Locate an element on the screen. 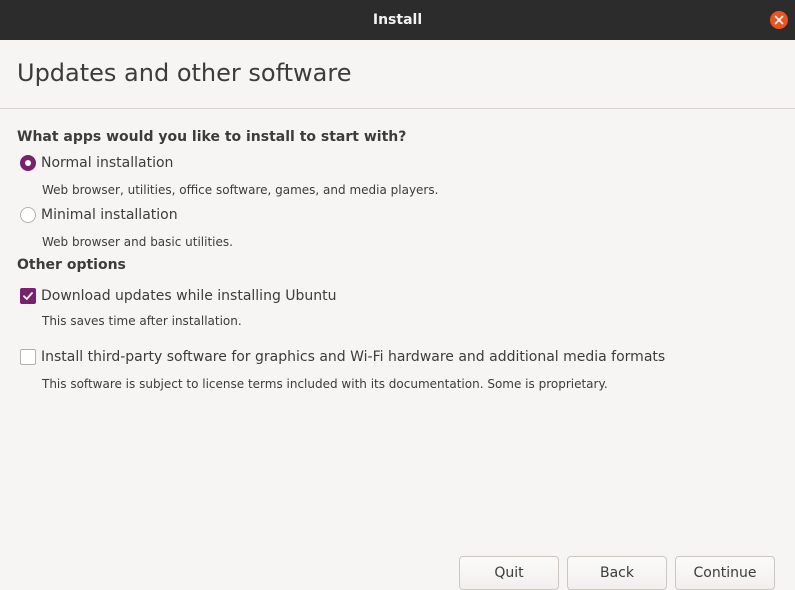 This screenshot has height=590, width=795. window-titlebar: Install is located at coordinates (397, 20).